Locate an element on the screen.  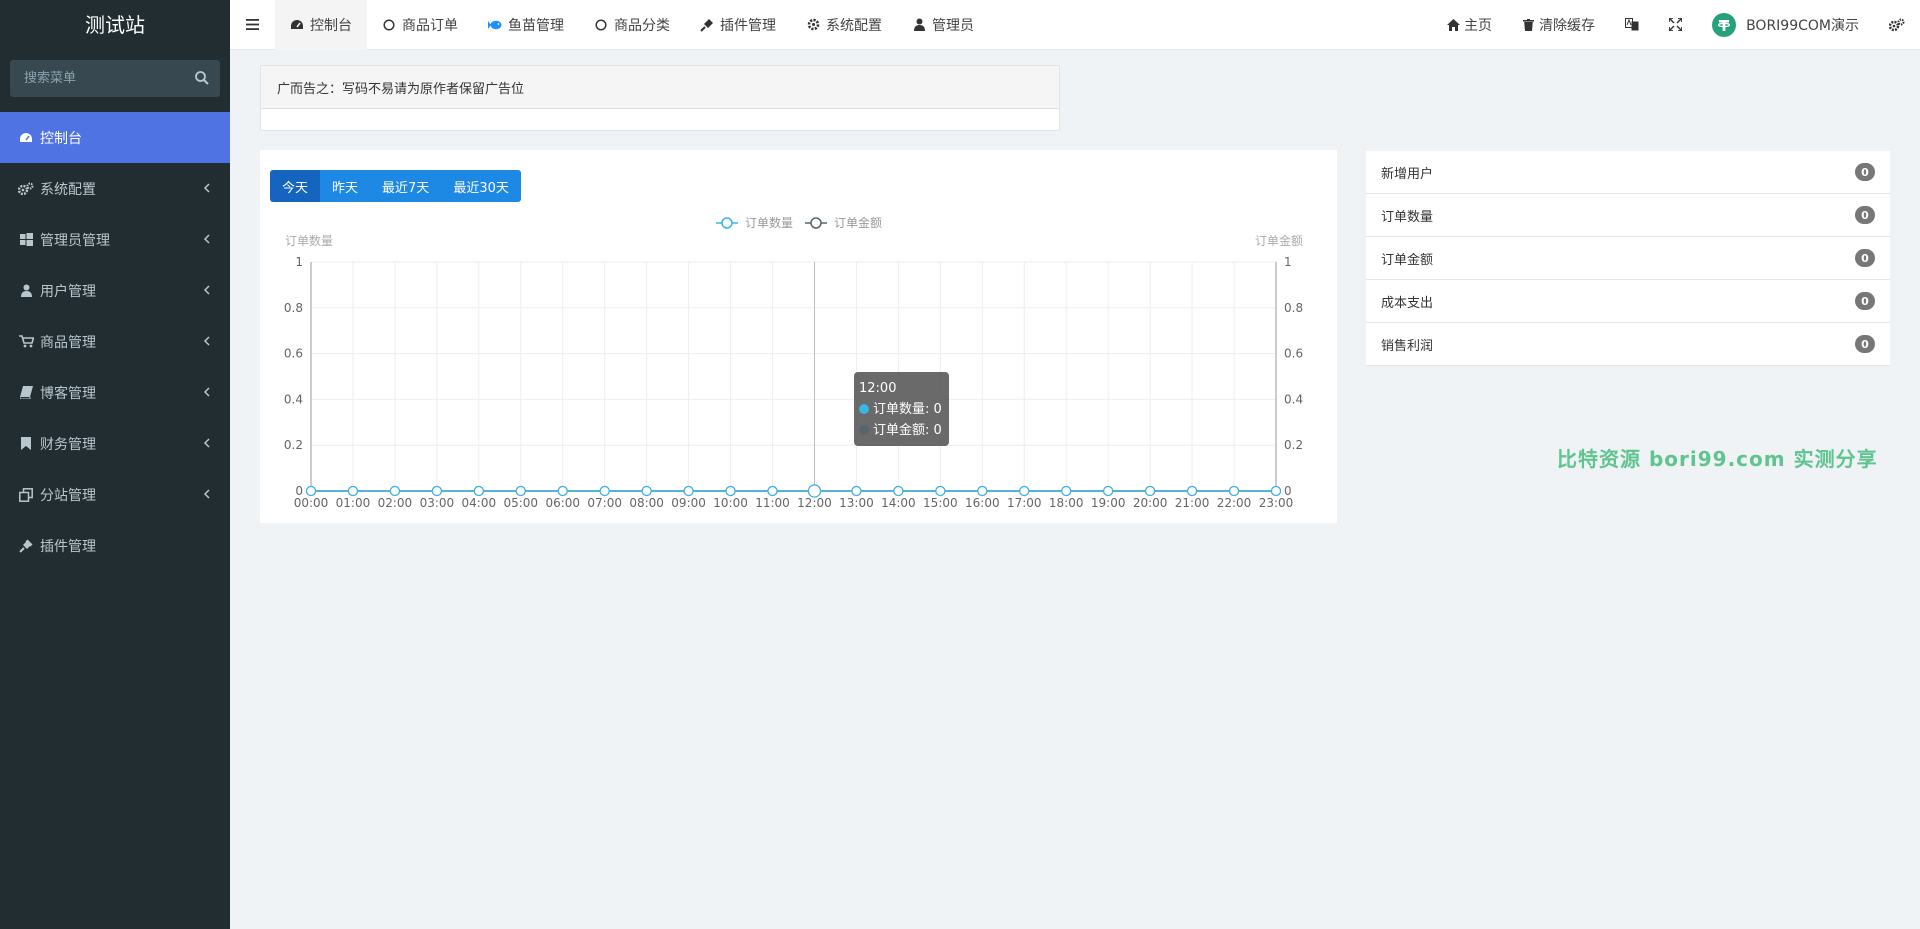
range-today-button: 今天 is located at coordinates (295, 186).